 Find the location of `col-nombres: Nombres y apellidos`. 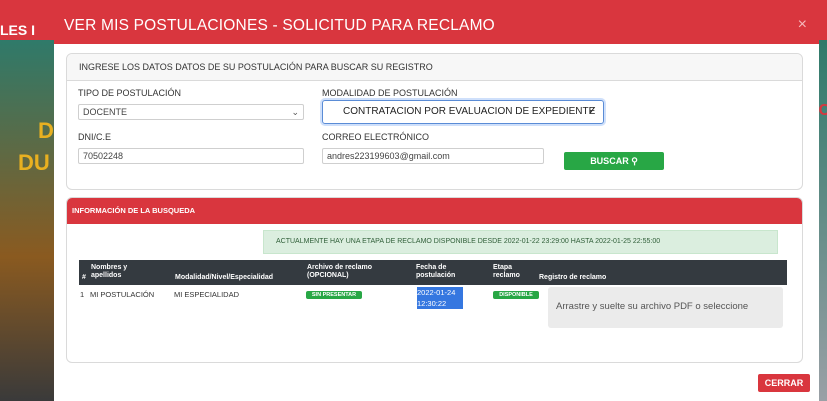

col-nombres: Nombres y apellidos is located at coordinates (109, 271).